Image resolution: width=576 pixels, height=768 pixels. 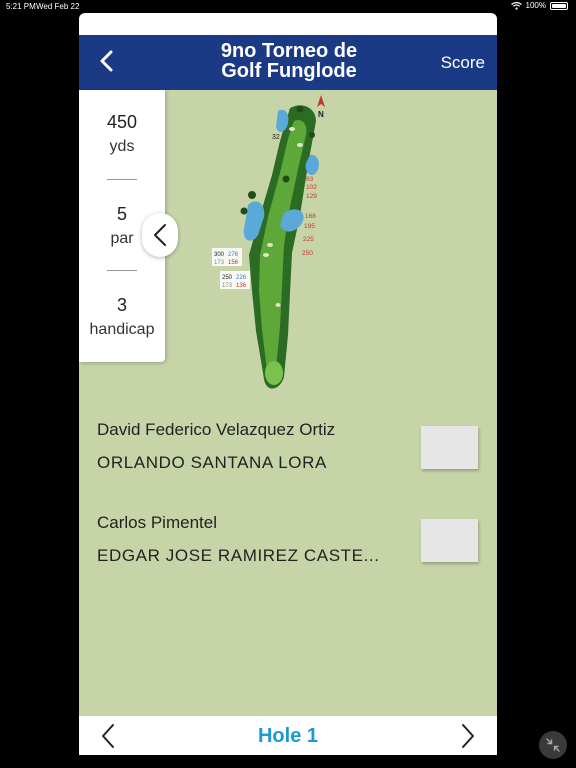 I want to click on status-right: 100%, so click(x=539, y=5).